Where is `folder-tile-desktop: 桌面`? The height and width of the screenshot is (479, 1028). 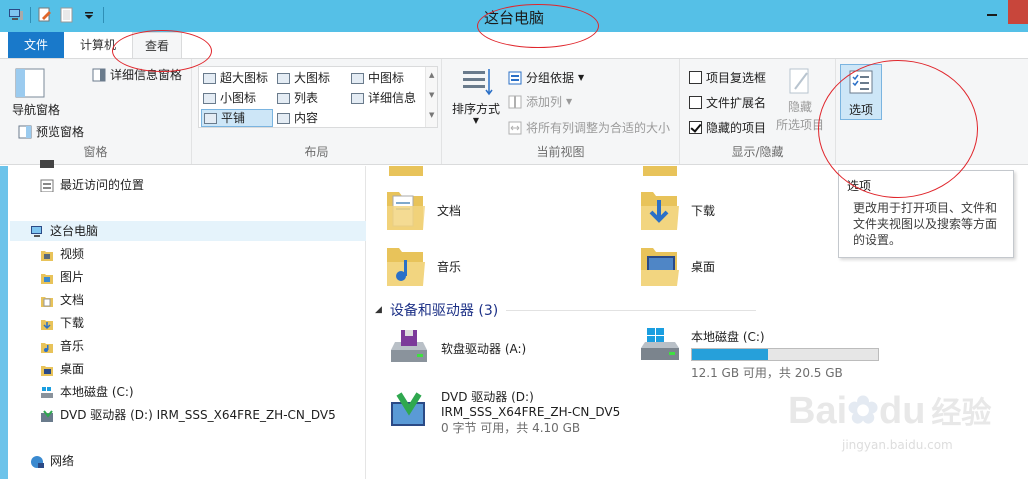
folder-tile-desktop: 桌面 is located at coordinates (677, 266).